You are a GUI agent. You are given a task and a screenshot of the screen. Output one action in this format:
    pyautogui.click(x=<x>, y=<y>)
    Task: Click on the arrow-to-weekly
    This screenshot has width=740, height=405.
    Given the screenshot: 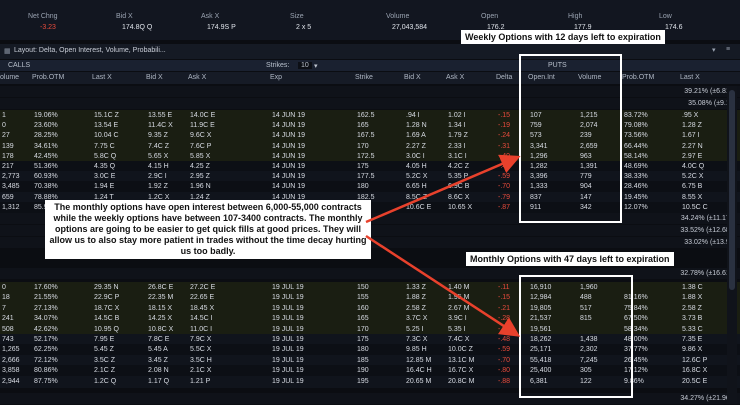 What is the action you would take?
    pyautogui.click(x=443, y=189)
    